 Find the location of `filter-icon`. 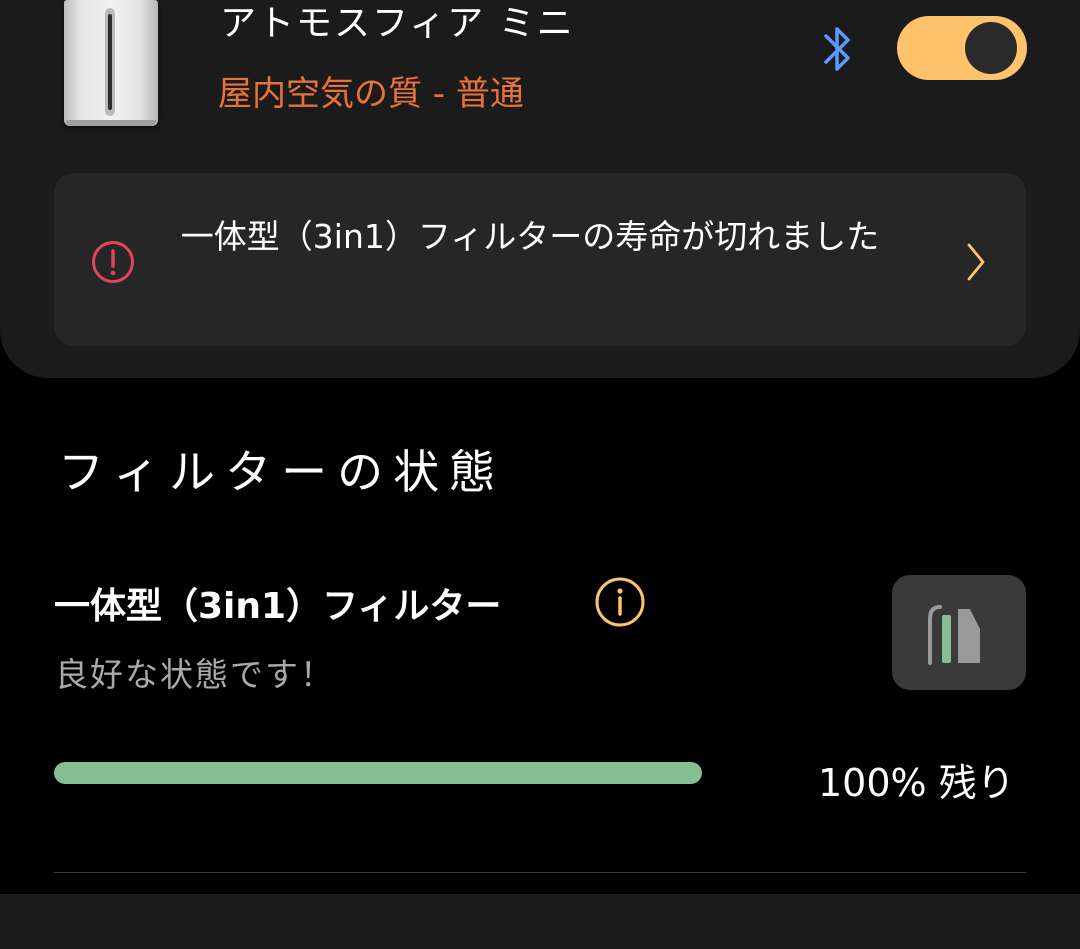

filter-icon is located at coordinates (954, 635).